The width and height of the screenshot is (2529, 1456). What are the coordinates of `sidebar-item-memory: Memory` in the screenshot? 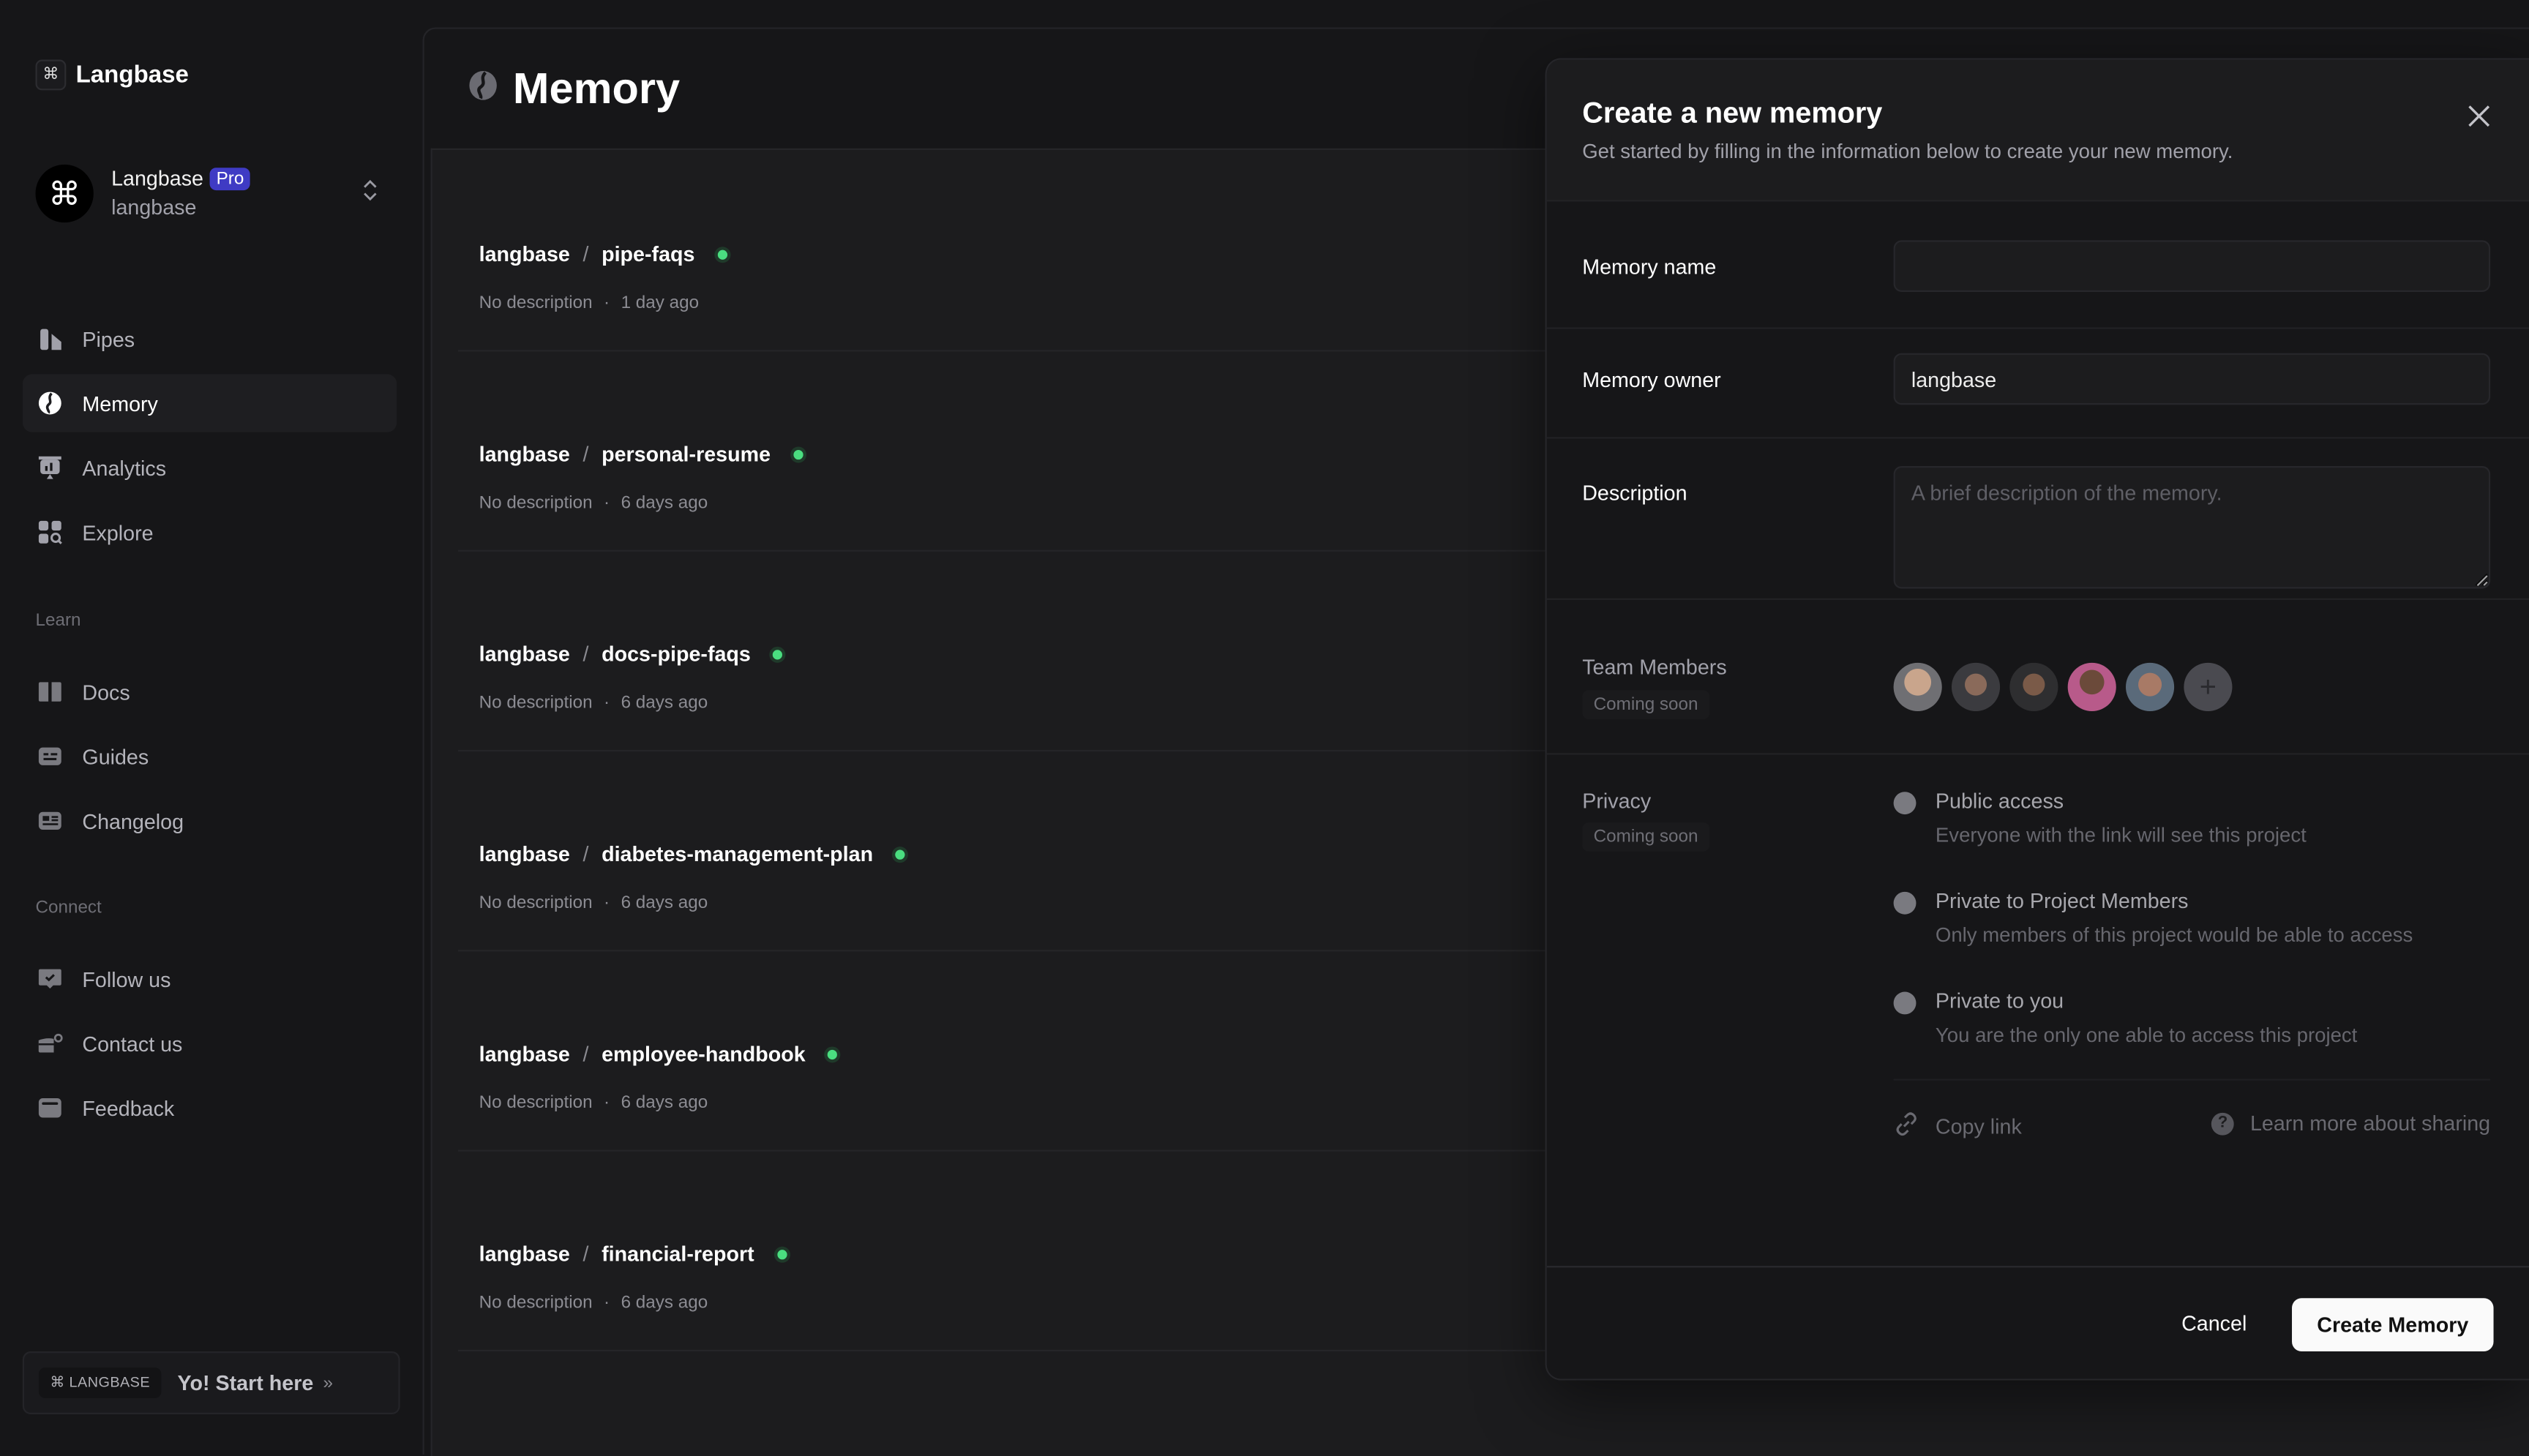 It's located at (210, 403).